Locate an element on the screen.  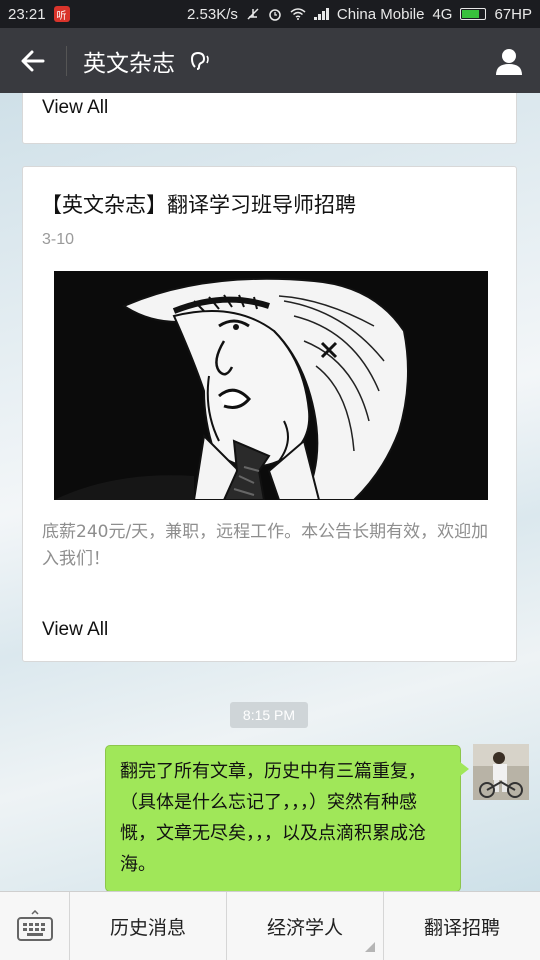
bottom-menu: 历史消息 经济学人 翻译招聘 is located at coordinates (270, 925).